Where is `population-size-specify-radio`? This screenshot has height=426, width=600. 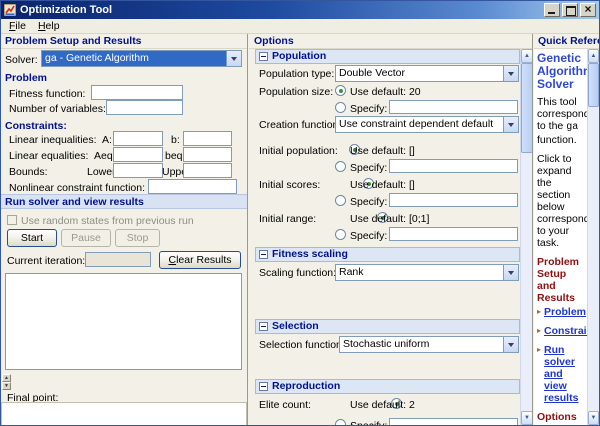 population-size-specify-radio is located at coordinates (340, 107).